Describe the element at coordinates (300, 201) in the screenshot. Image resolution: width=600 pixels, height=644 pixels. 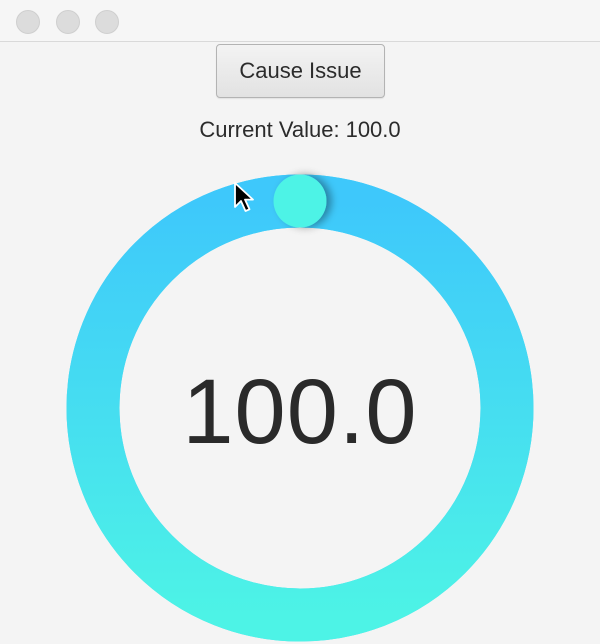
I see `gauge-end-cap` at that location.